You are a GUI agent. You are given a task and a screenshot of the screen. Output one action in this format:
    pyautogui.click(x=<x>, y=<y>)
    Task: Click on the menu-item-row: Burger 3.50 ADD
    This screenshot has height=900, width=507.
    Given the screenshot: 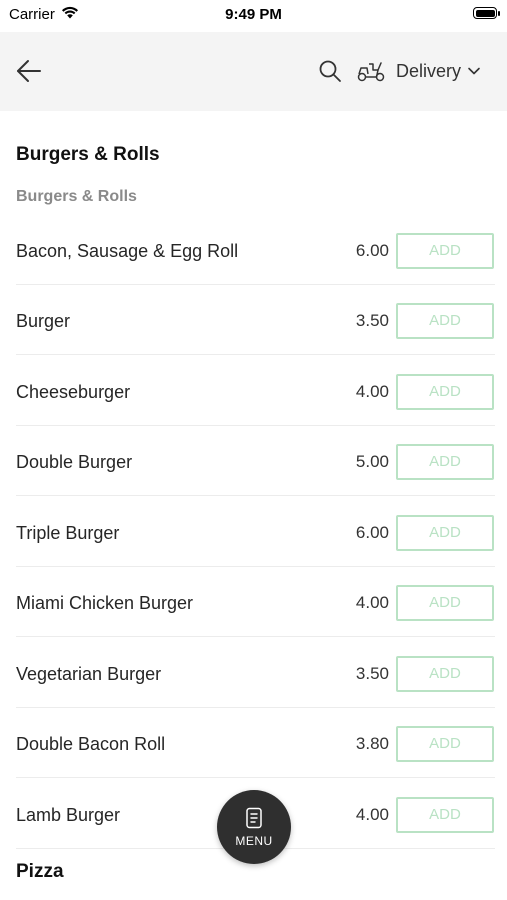 What is the action you would take?
    pyautogui.click(x=253, y=338)
    